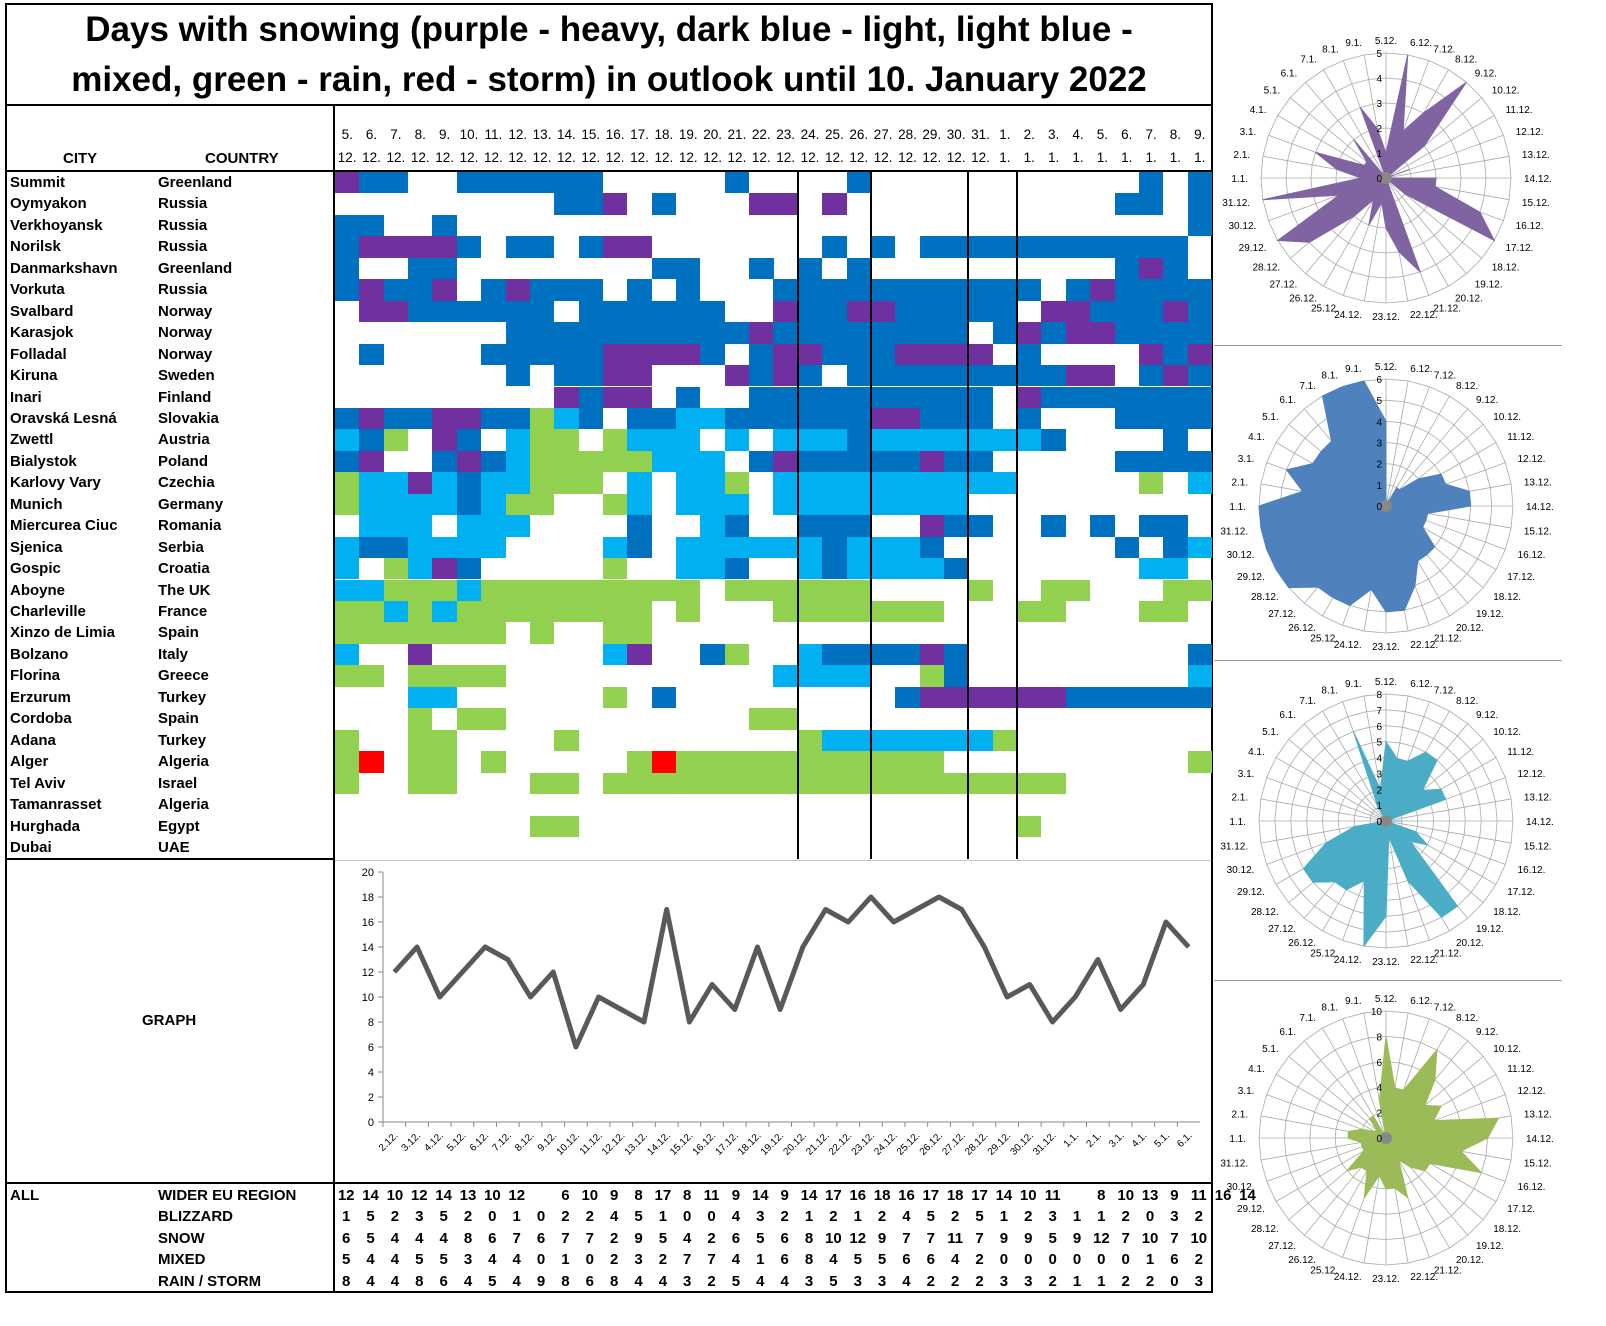 The width and height of the screenshot is (1606, 1326). I want to click on radar-tick-label: 6, so click(1379, 727).